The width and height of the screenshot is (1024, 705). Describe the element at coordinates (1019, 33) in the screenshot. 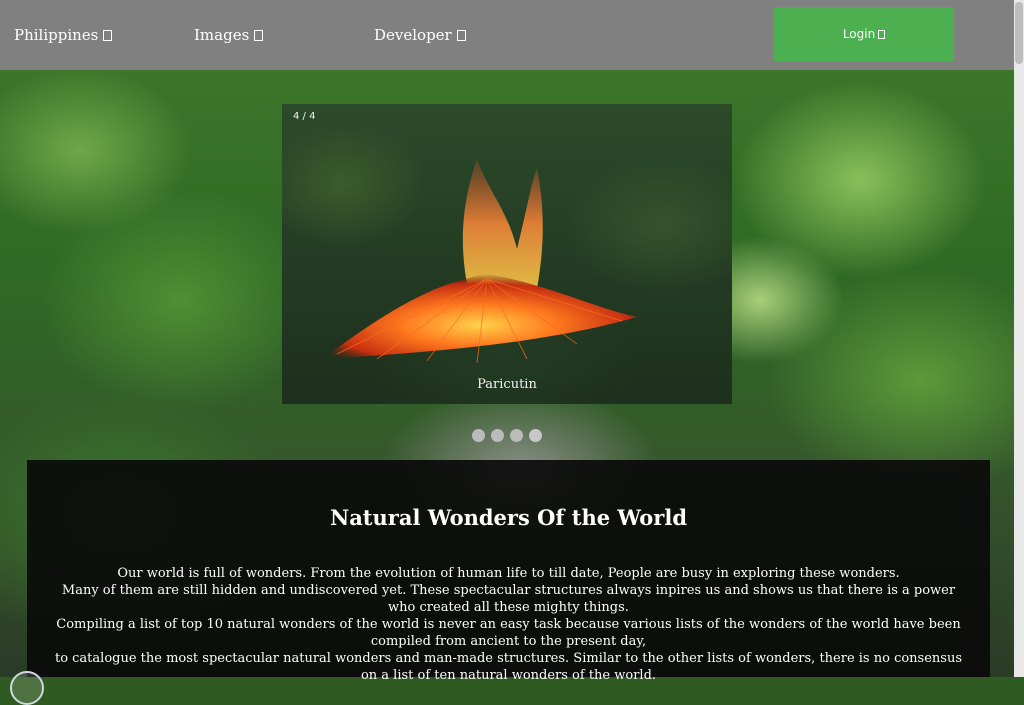

I see `scrollbar-thumb` at that location.